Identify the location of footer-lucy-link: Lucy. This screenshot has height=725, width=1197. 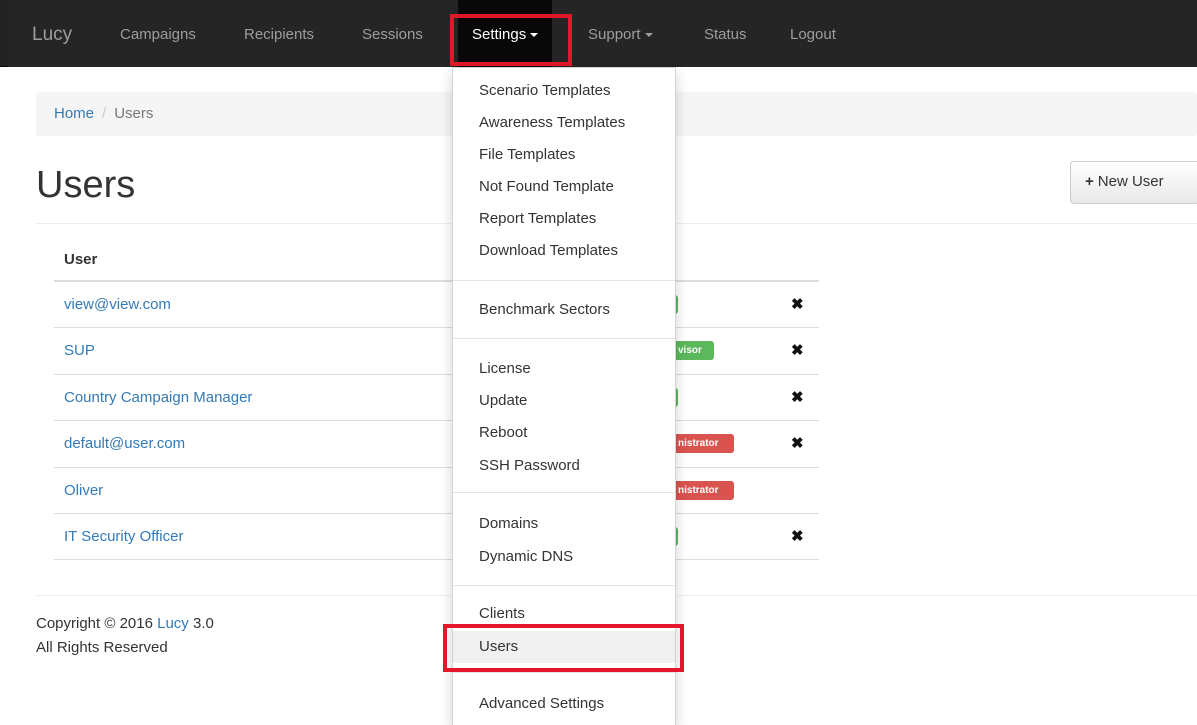
(173, 623).